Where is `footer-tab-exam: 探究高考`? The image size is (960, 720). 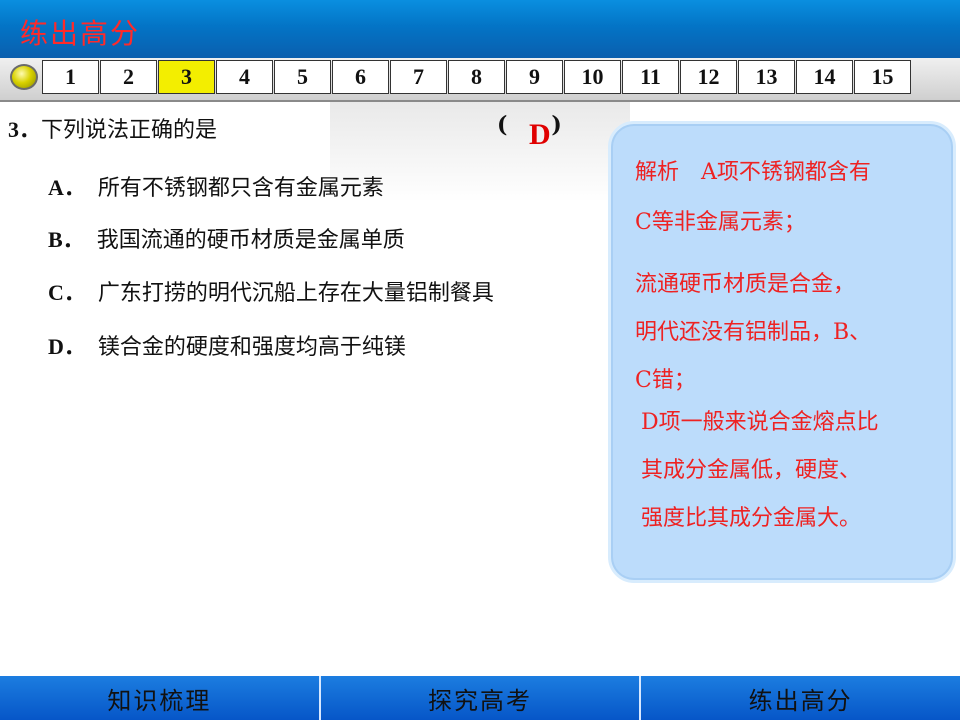 footer-tab-exam: 探究高考 is located at coordinates (481, 698).